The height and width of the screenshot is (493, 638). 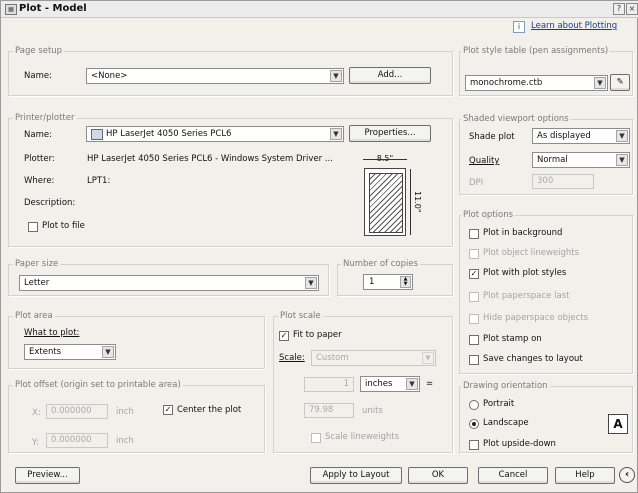 I want to click on copies-spinner: 1 ▲ ▼, so click(x=388, y=282).